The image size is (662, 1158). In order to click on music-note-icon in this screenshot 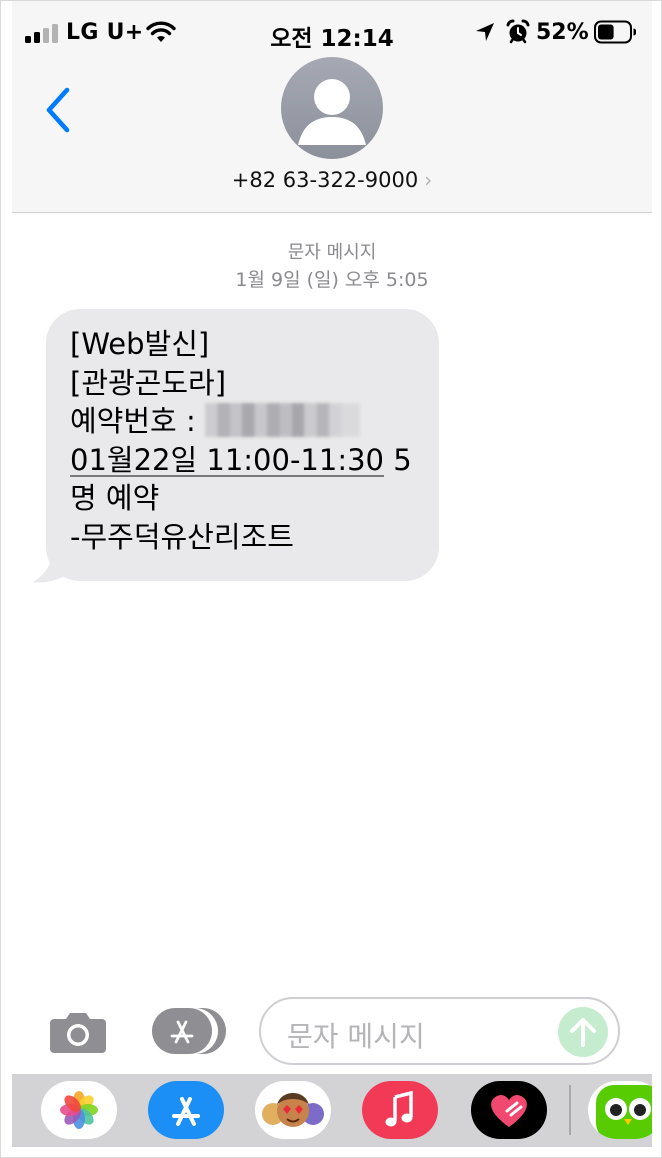, I will do `click(399, 1108)`.